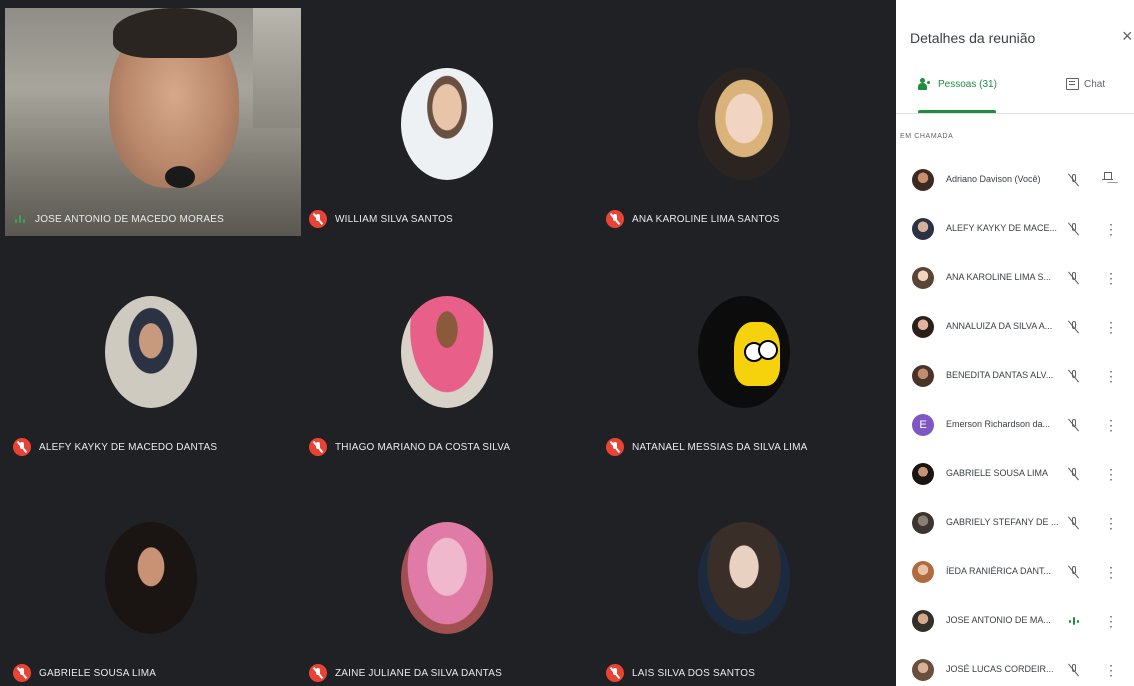 Image resolution: width=1134 pixels, height=686 pixels. Describe the element at coordinates (278, 68) in the screenshot. I see `background-shelf` at that location.